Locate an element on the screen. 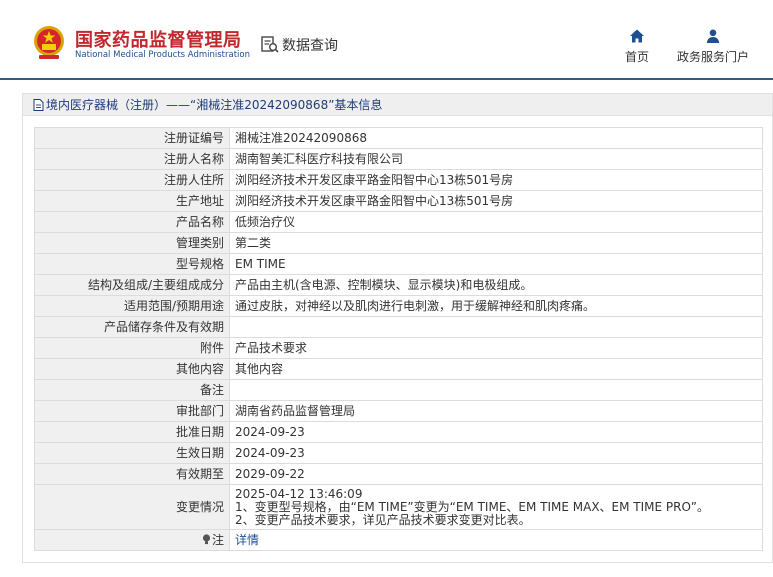 This screenshot has width=773, height=577. table-row-note: 注 详情 is located at coordinates (398, 540).